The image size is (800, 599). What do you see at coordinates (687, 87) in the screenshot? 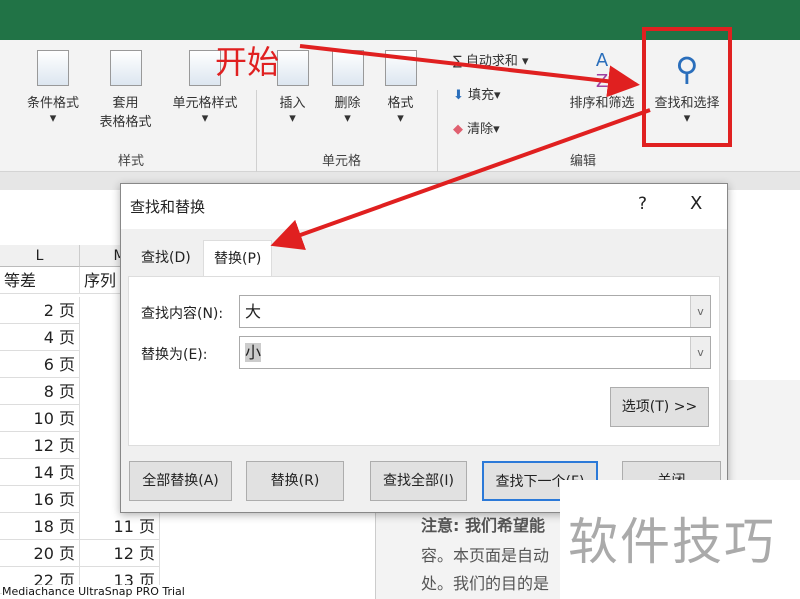
I see `highlight-box` at bounding box center [687, 87].